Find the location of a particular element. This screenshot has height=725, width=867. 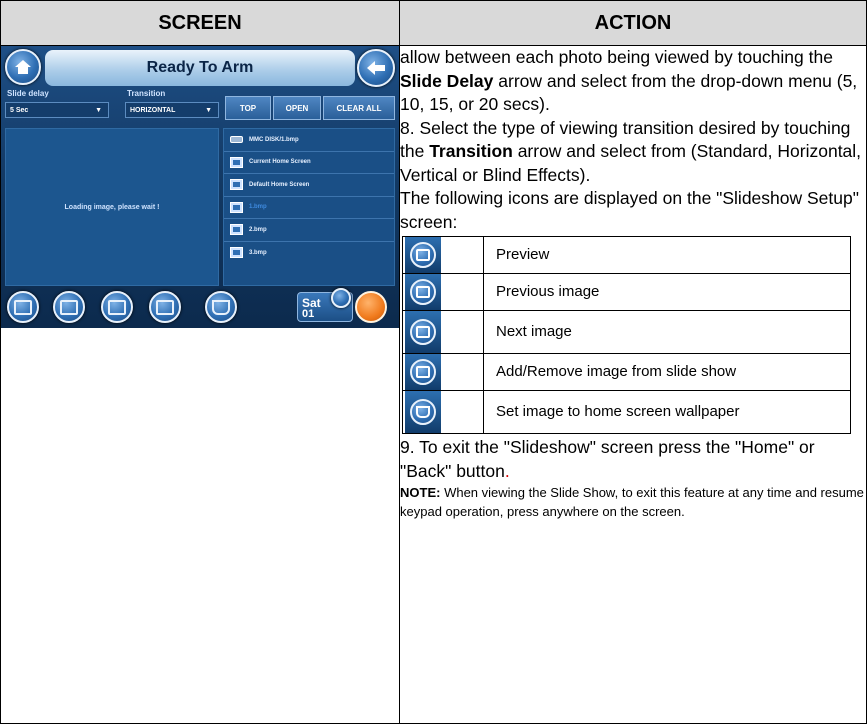

icon-description: Previous image is located at coordinates (667, 292).